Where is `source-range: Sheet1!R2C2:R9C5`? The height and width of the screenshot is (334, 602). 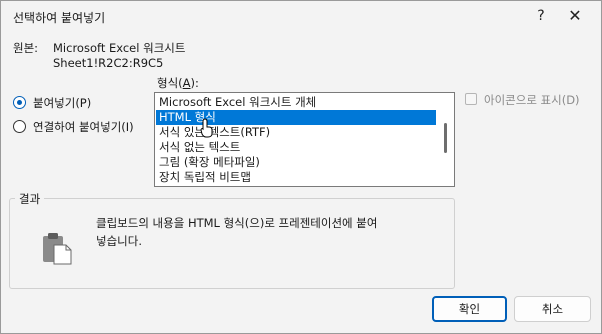
source-range: Sheet1!R2C2:R9C5 is located at coordinates (108, 63).